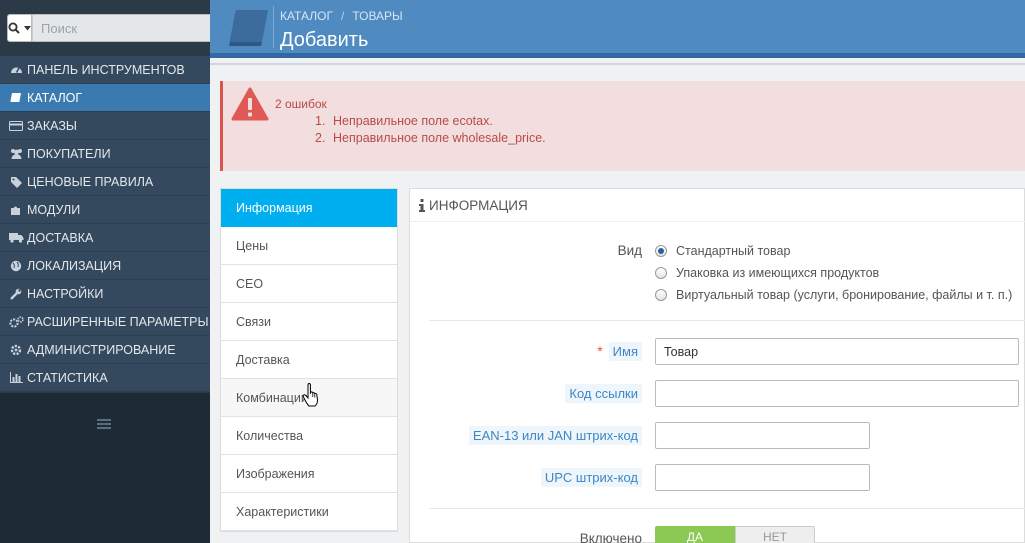 This screenshot has width=1025, height=543. I want to click on sidebar-item-localization: ЛОКАЛИЗАЦИЯ, so click(105, 266).